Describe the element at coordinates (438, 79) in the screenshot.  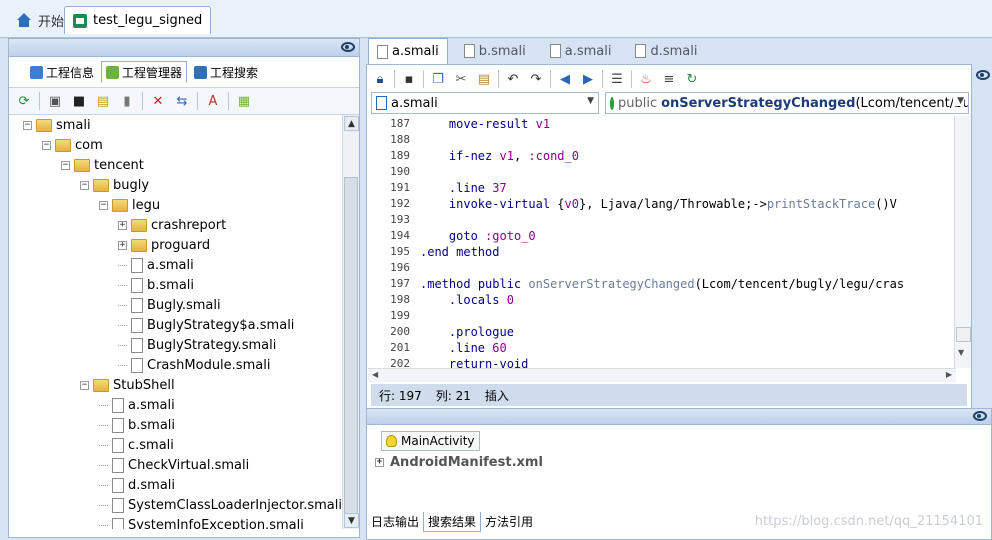
I see `copy-icon: ❐` at that location.